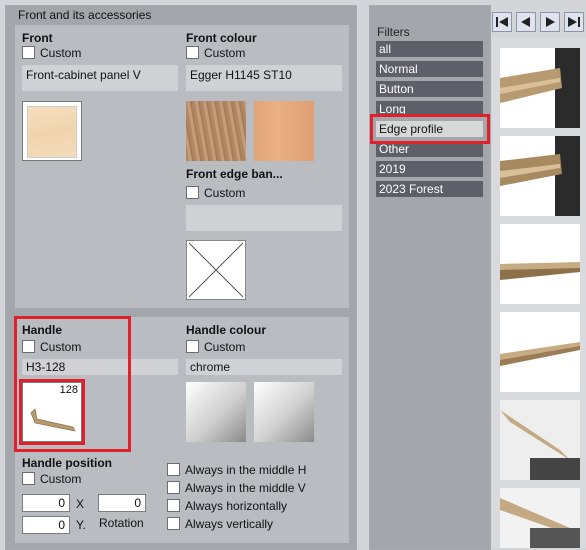 The height and width of the screenshot is (550, 586). What do you see at coordinates (429, 89) in the screenshot?
I see `filter-button: Button` at bounding box center [429, 89].